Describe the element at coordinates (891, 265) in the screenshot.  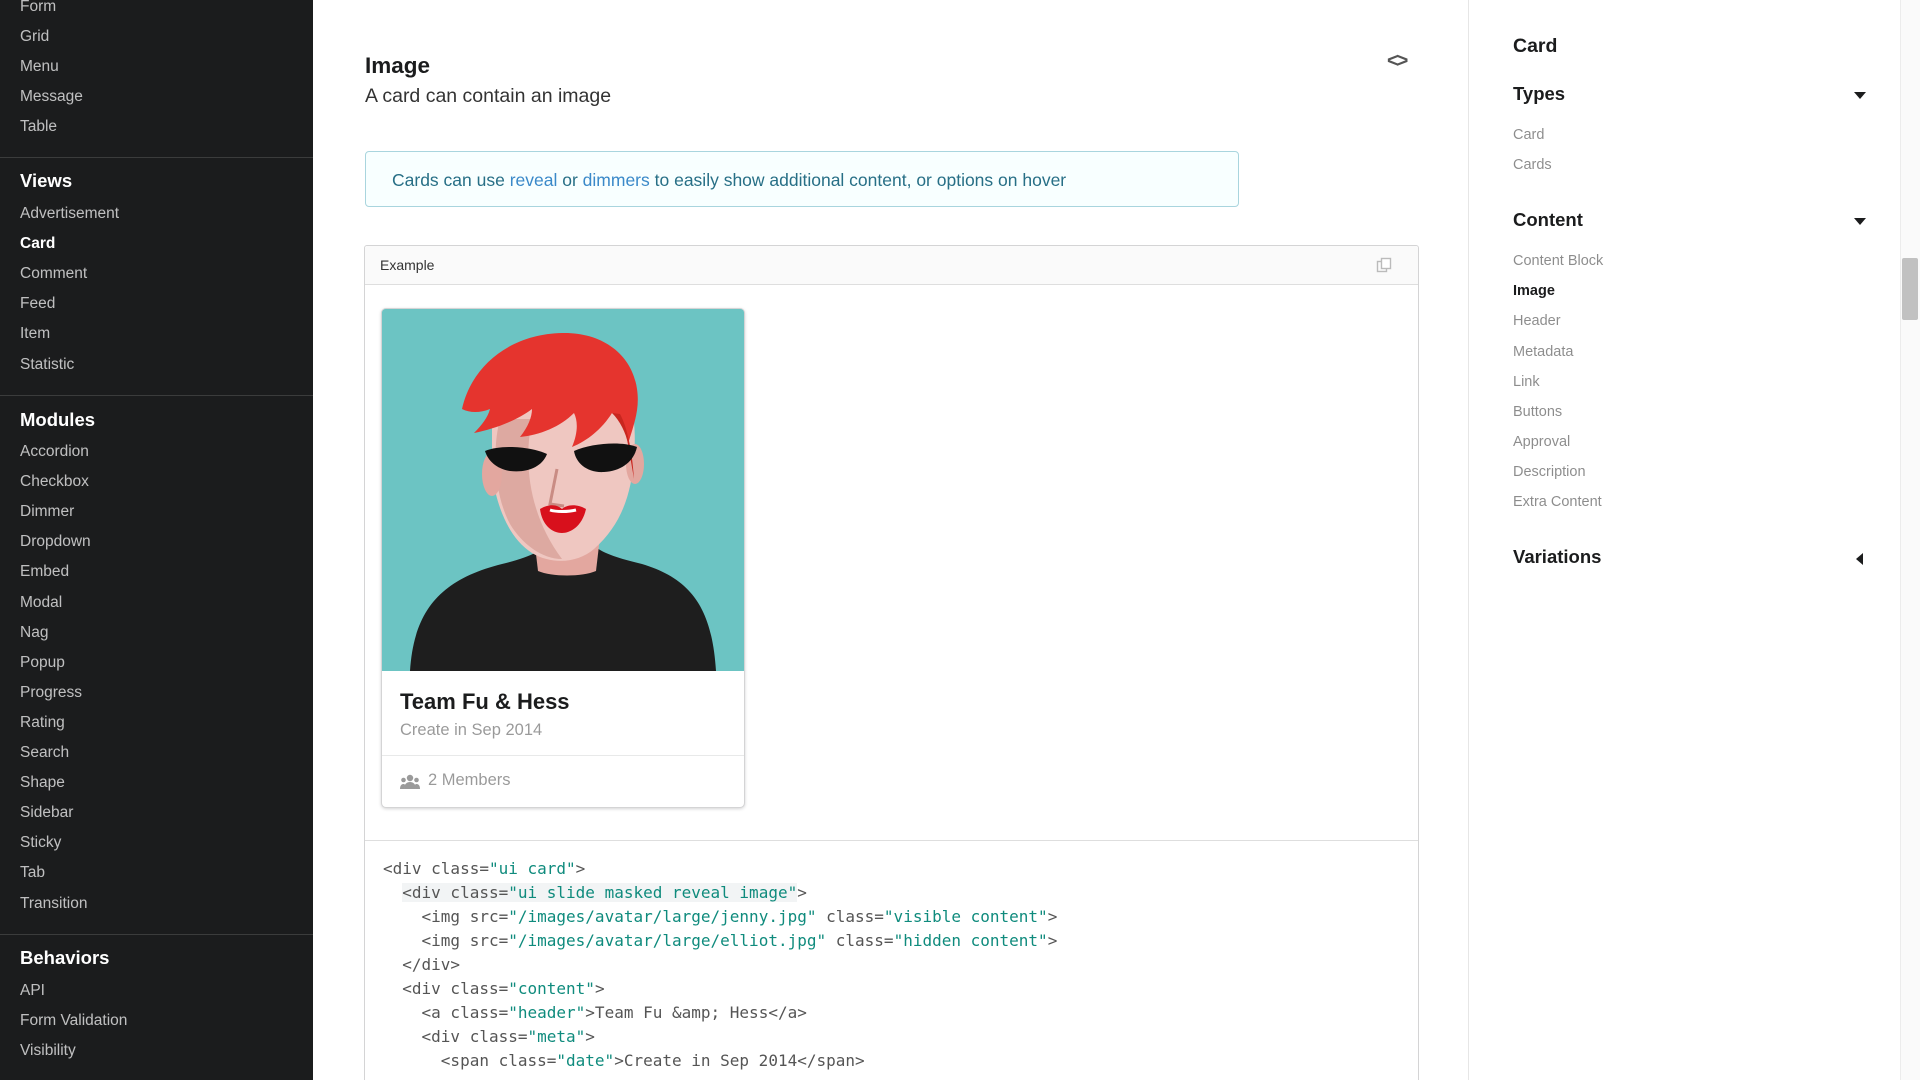
I see `example-header: Example` at that location.